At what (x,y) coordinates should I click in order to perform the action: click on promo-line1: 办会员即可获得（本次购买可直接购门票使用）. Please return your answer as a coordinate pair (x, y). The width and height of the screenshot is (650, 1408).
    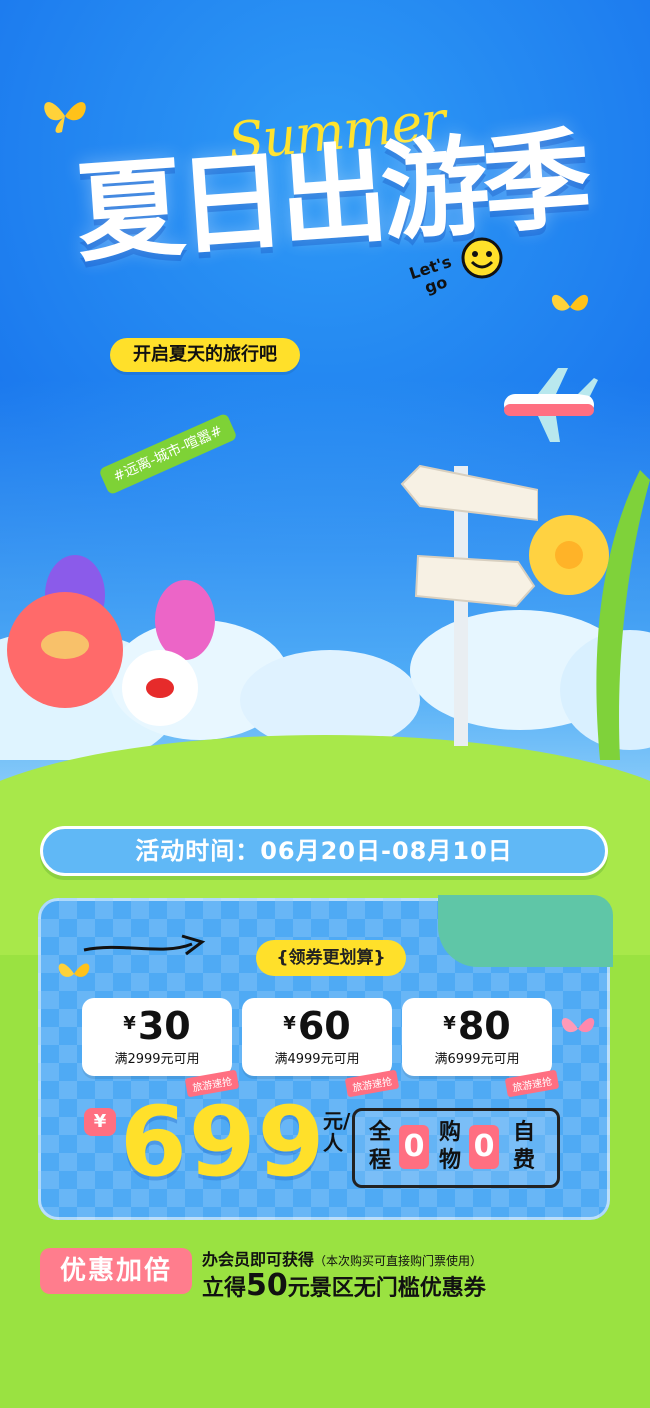
    Looking at the image, I should click on (342, 1258).